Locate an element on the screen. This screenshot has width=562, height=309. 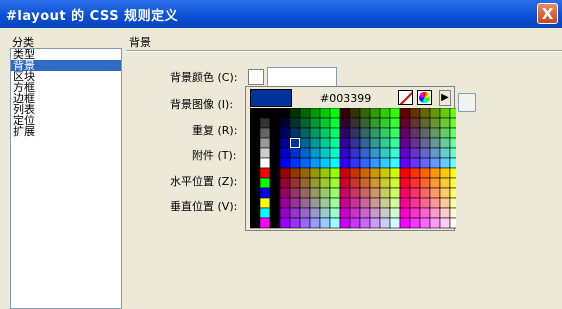
palette-menu-button: ▶ is located at coordinates (445, 98).